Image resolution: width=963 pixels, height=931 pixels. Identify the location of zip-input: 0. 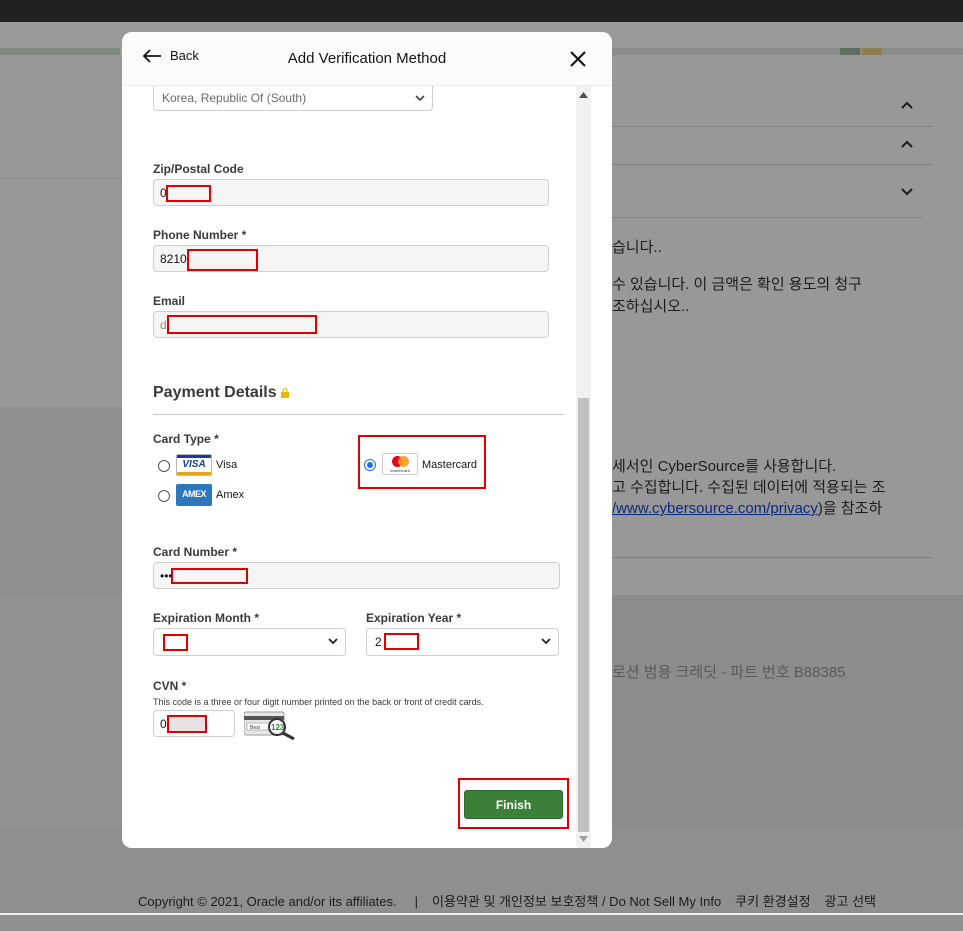
(351, 192).